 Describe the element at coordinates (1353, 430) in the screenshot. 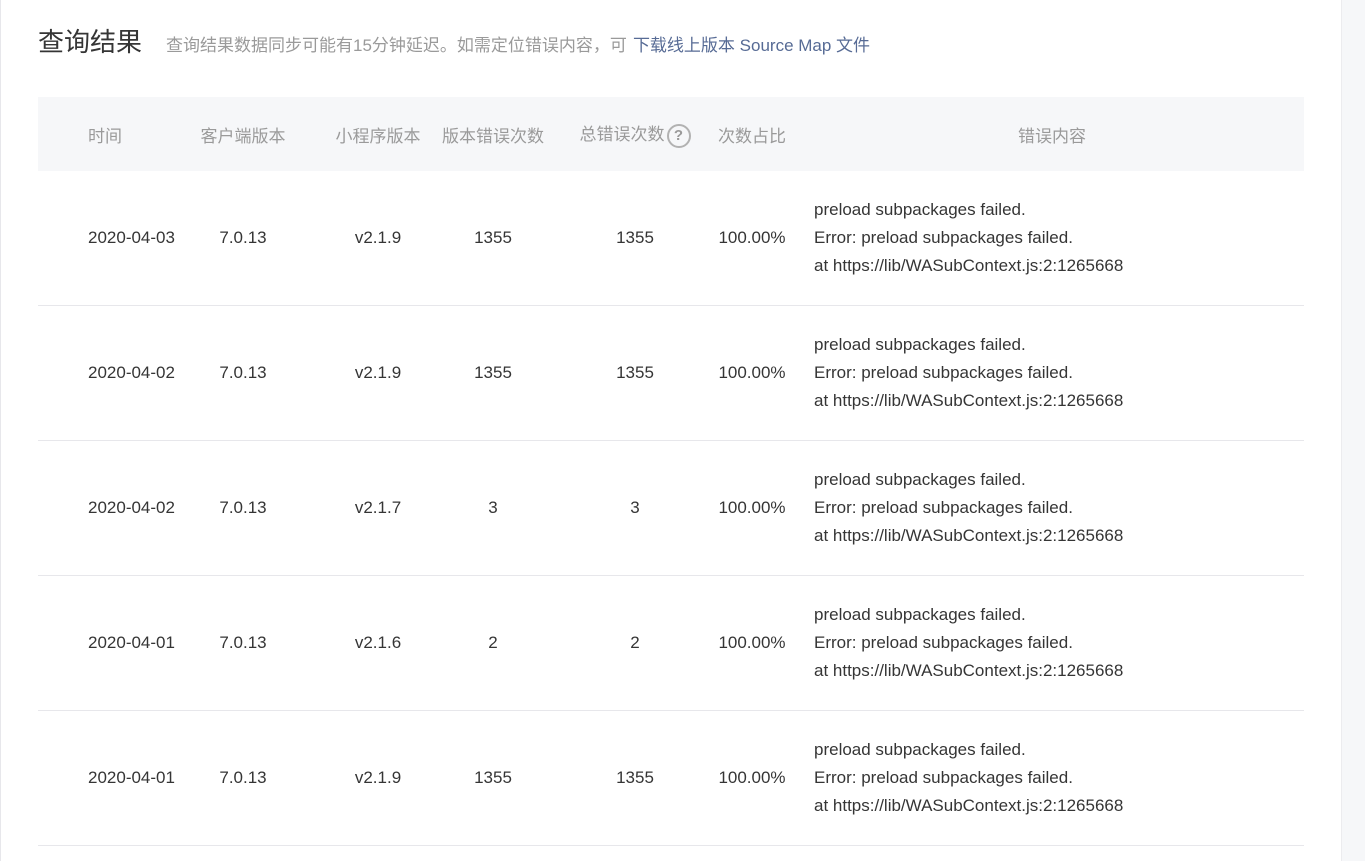

I see `scrollbar-track` at that location.